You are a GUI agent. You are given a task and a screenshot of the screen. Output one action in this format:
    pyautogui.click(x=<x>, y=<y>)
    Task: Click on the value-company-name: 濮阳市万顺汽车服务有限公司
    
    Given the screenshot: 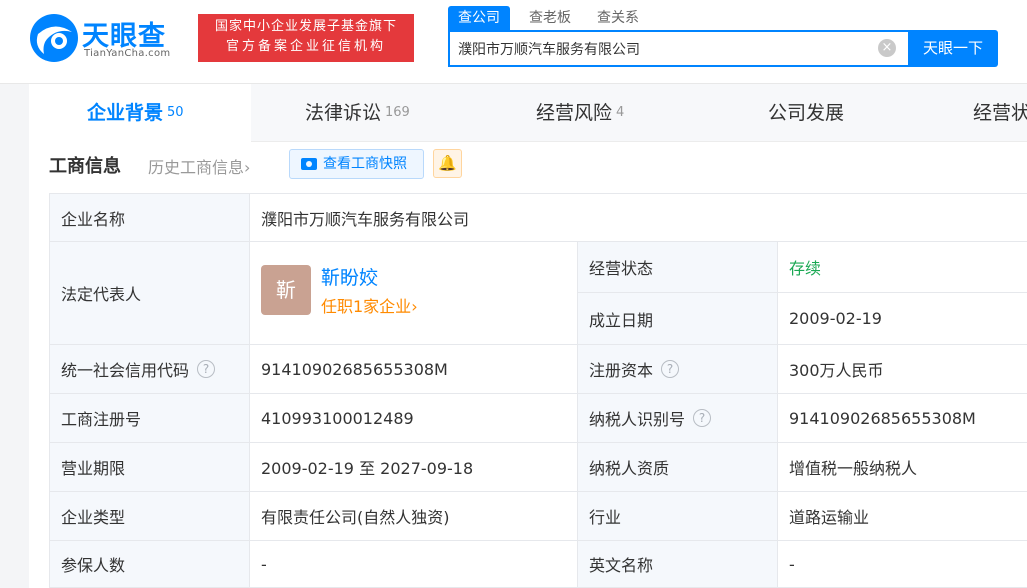 What is the action you would take?
    pyautogui.click(x=638, y=217)
    